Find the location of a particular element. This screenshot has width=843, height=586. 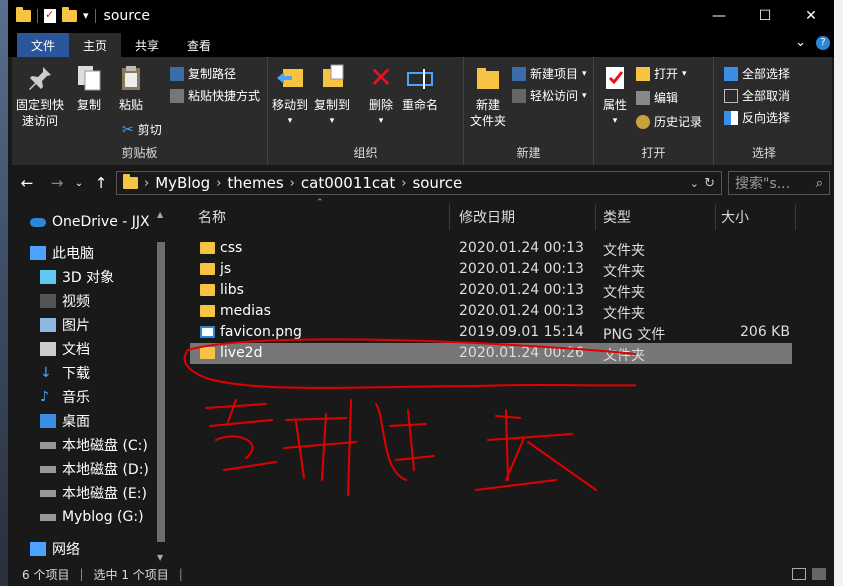

properties-icon is located at coordinates (50, 15).